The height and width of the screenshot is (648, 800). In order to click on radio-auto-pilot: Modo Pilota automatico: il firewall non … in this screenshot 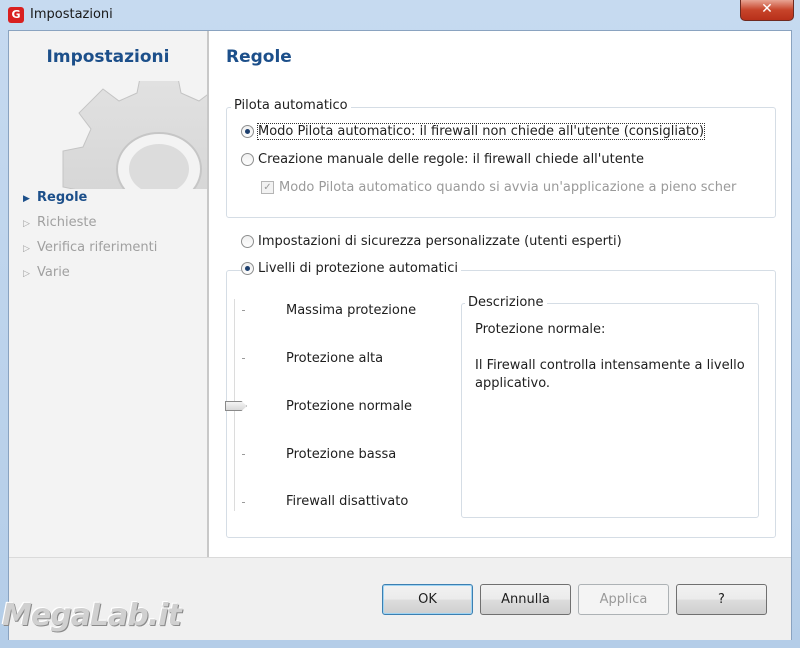, I will do `click(473, 131)`.